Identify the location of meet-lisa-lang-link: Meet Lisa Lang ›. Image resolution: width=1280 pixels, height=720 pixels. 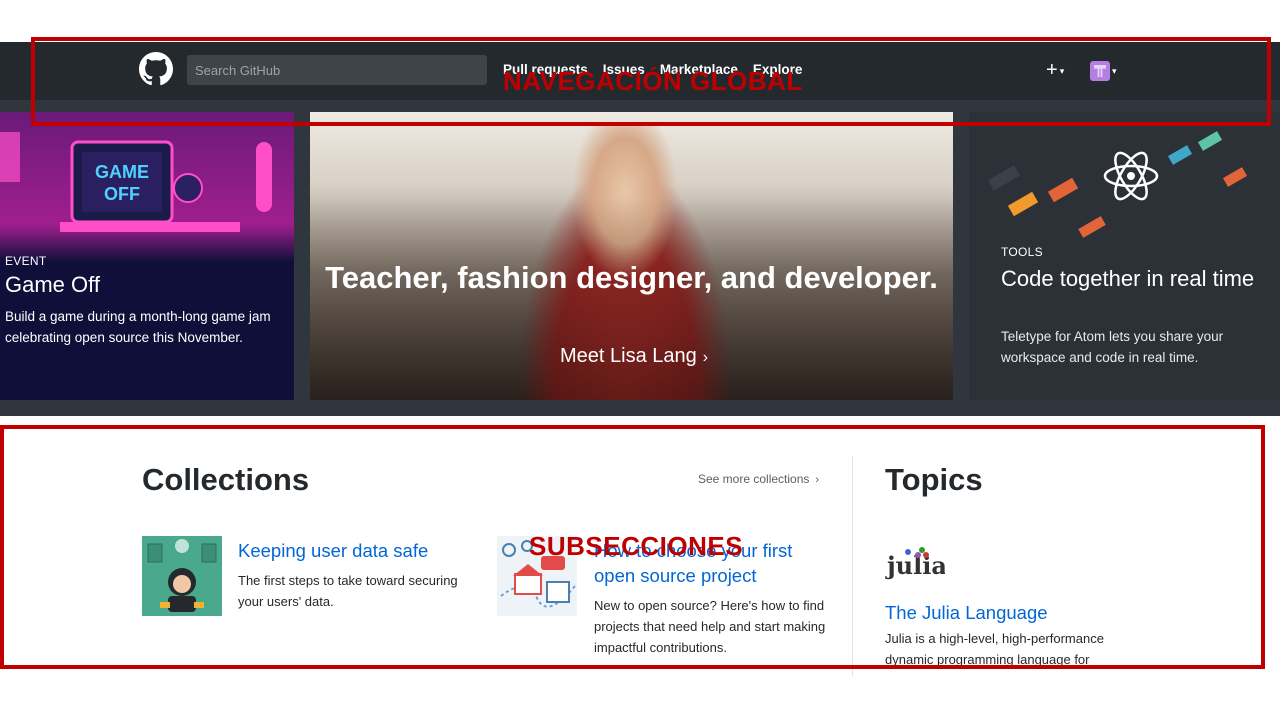
(634, 356).